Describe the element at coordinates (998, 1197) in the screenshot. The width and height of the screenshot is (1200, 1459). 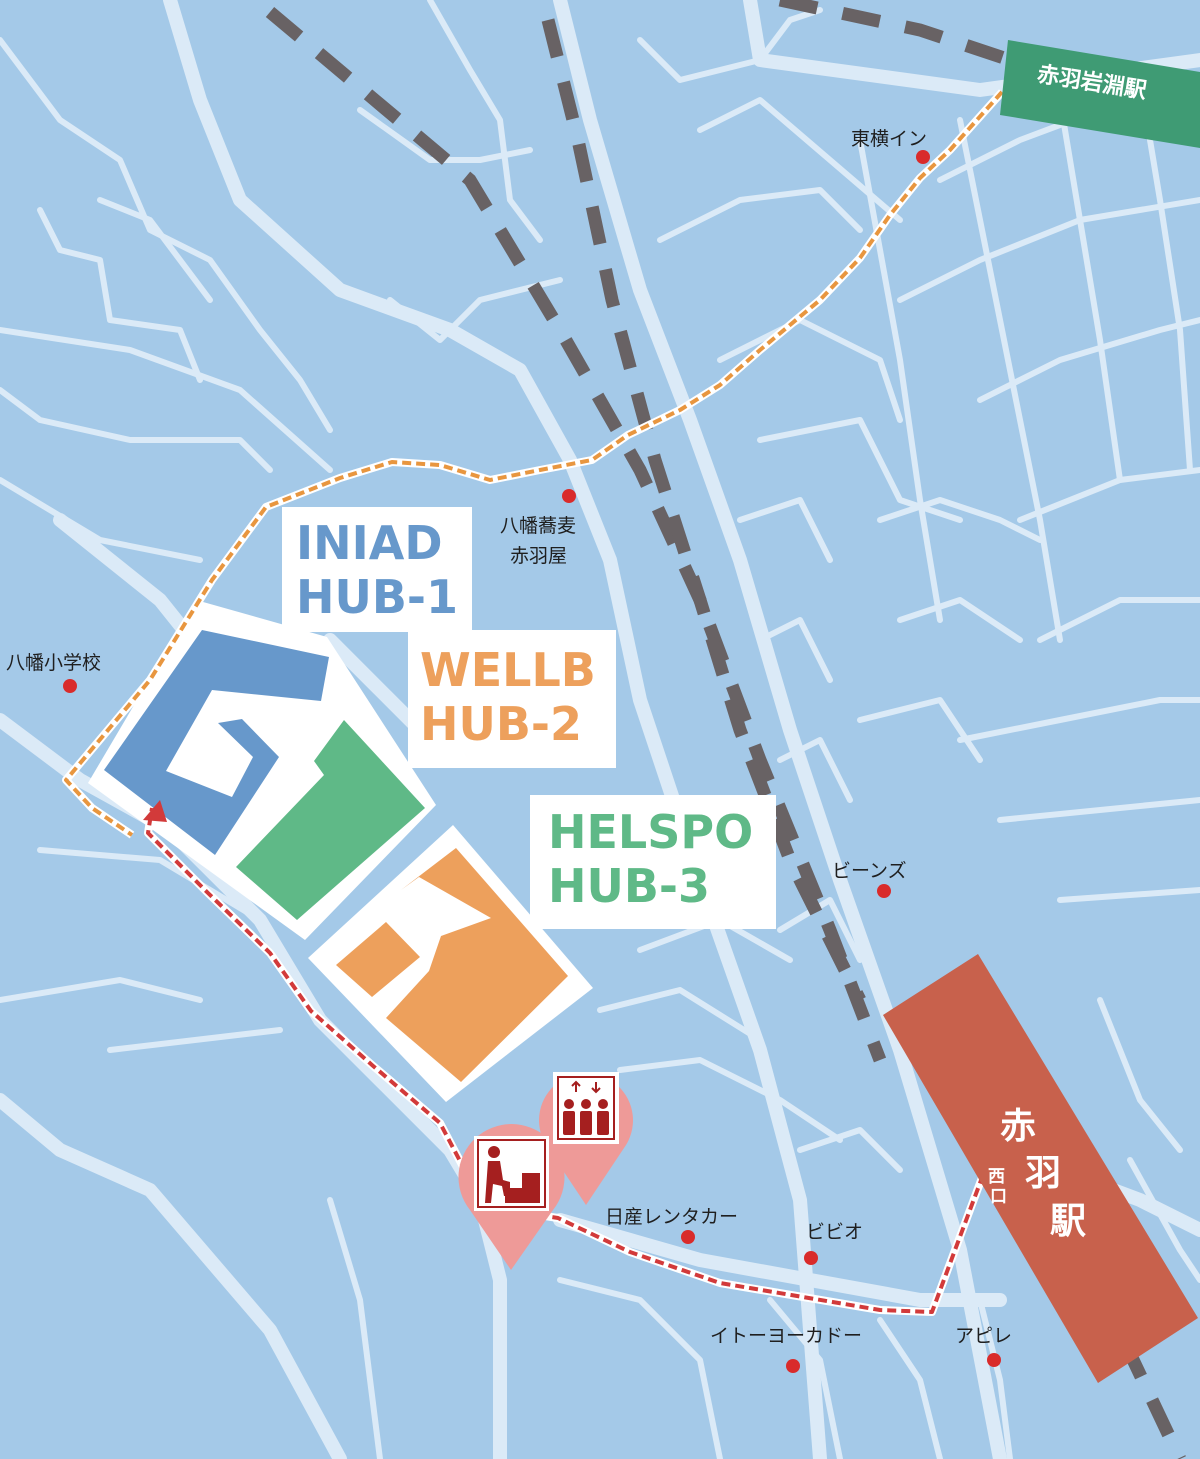
I see `west-exit-char-2: 口` at that location.